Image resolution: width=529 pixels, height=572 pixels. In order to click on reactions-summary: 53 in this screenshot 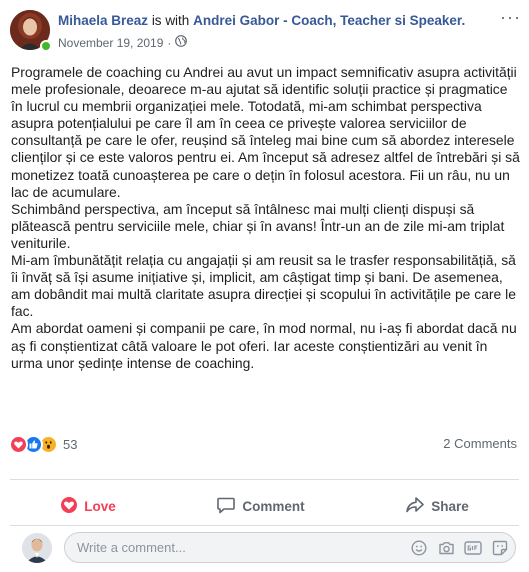, I will do `click(43, 444)`.